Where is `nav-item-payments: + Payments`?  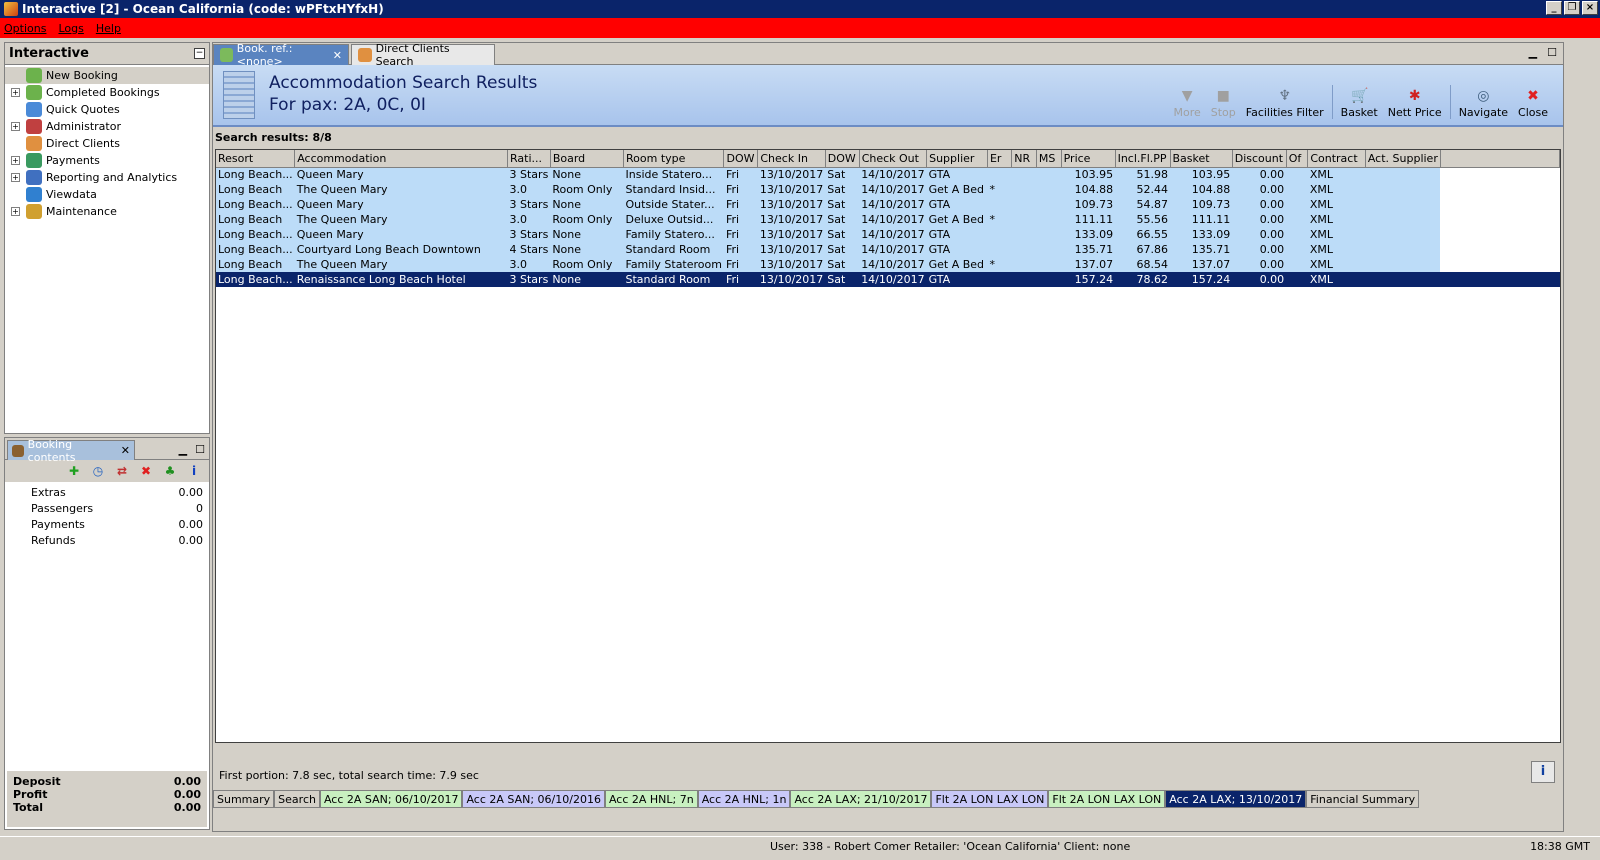 nav-item-payments: + Payments is located at coordinates (107, 160).